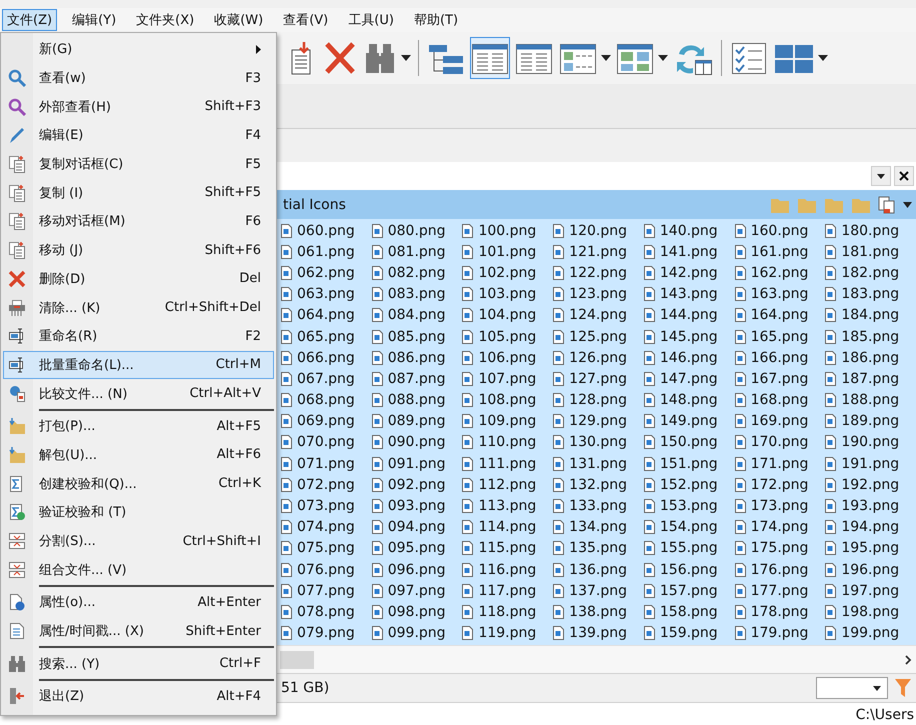 The image size is (916, 725). What do you see at coordinates (689, 230) in the screenshot?
I see `file-name: 140.png` at bounding box center [689, 230].